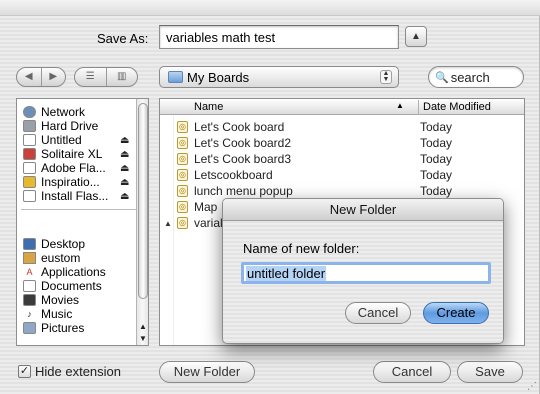  What do you see at coordinates (279, 37) in the screenshot?
I see `filename-input` at bounding box center [279, 37].